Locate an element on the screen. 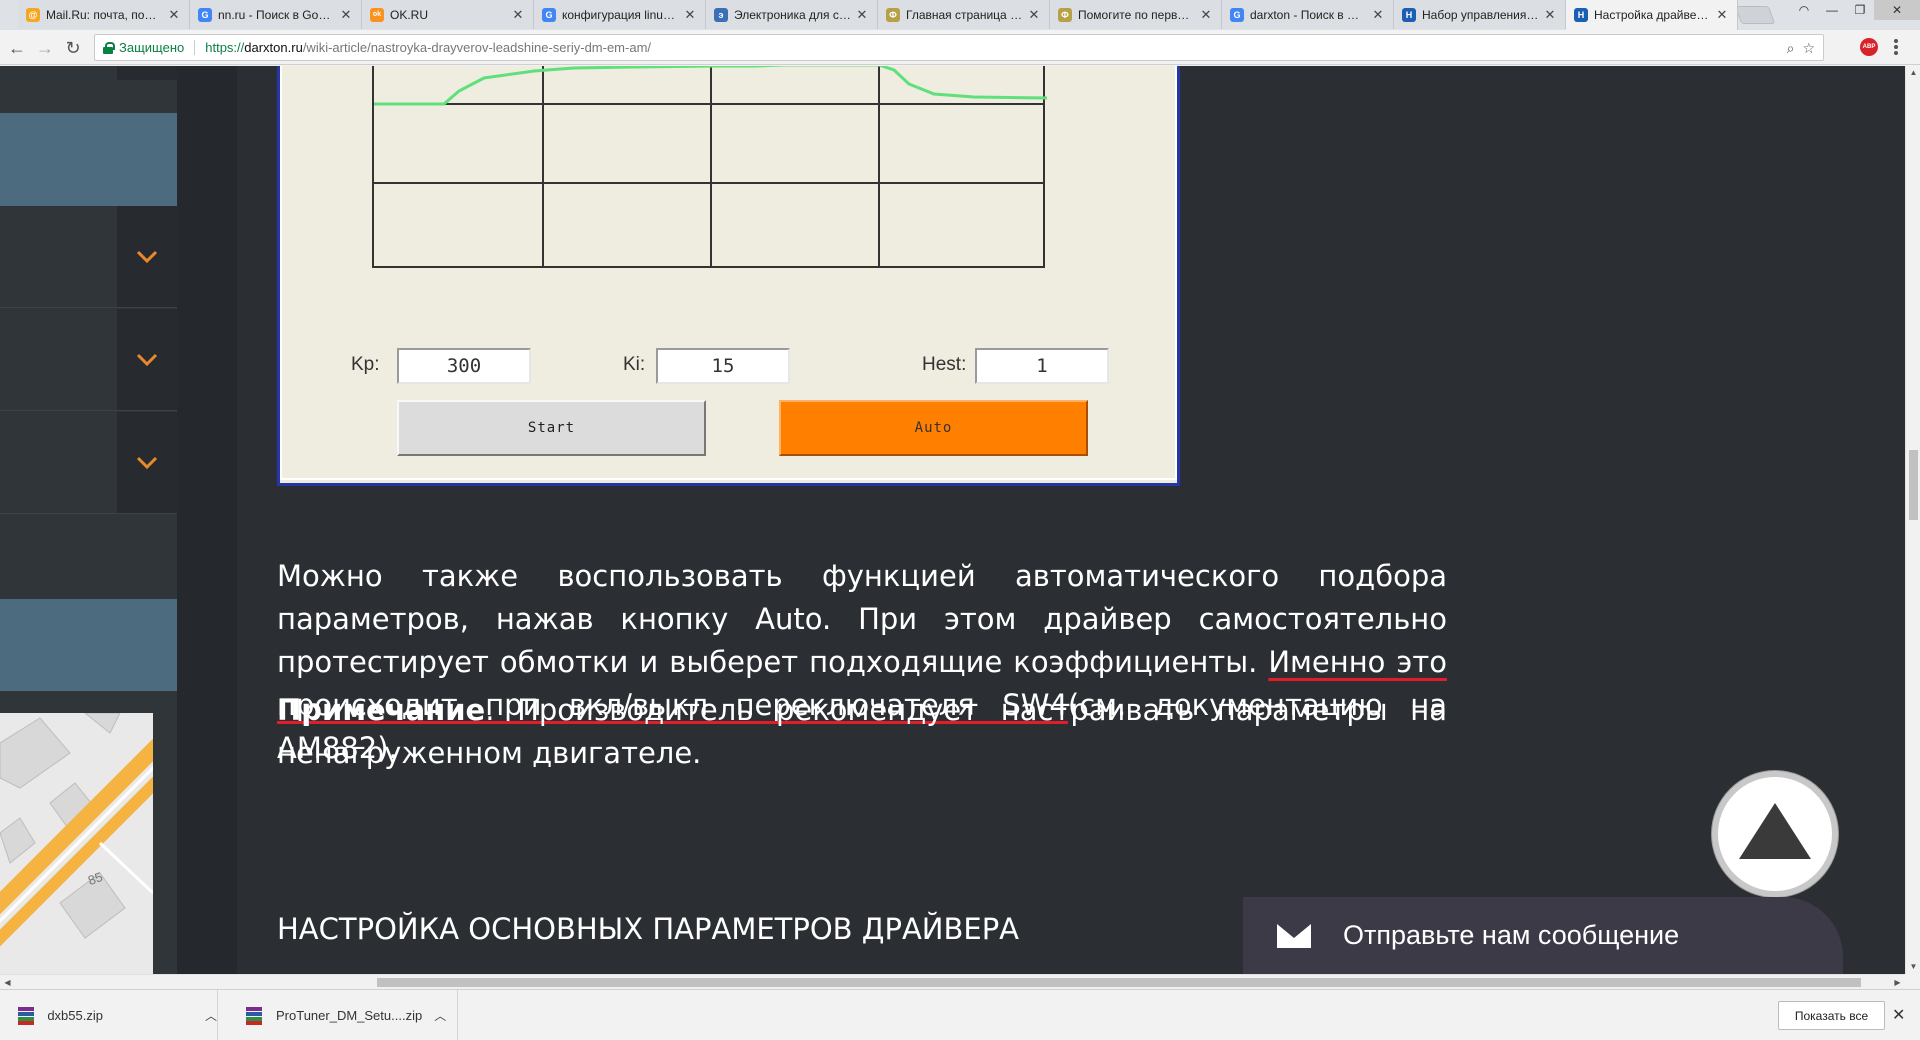 The height and width of the screenshot is (1040, 1920). tab-title: Электроника для станков is located at coordinates (792, 14).